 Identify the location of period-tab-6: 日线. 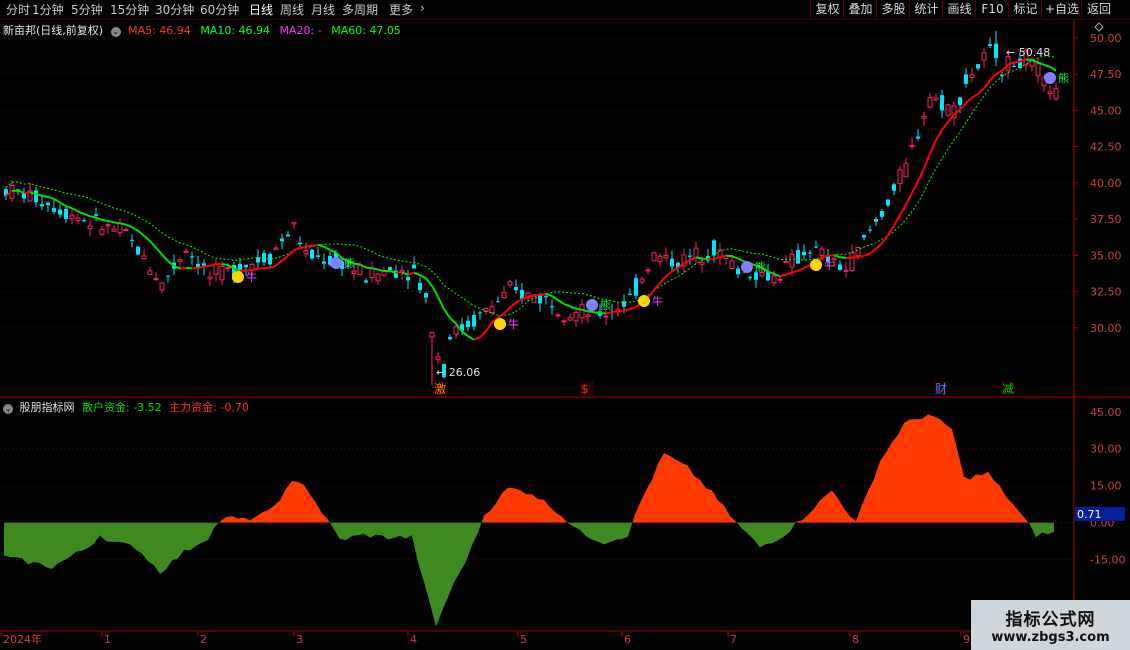
(261, 9).